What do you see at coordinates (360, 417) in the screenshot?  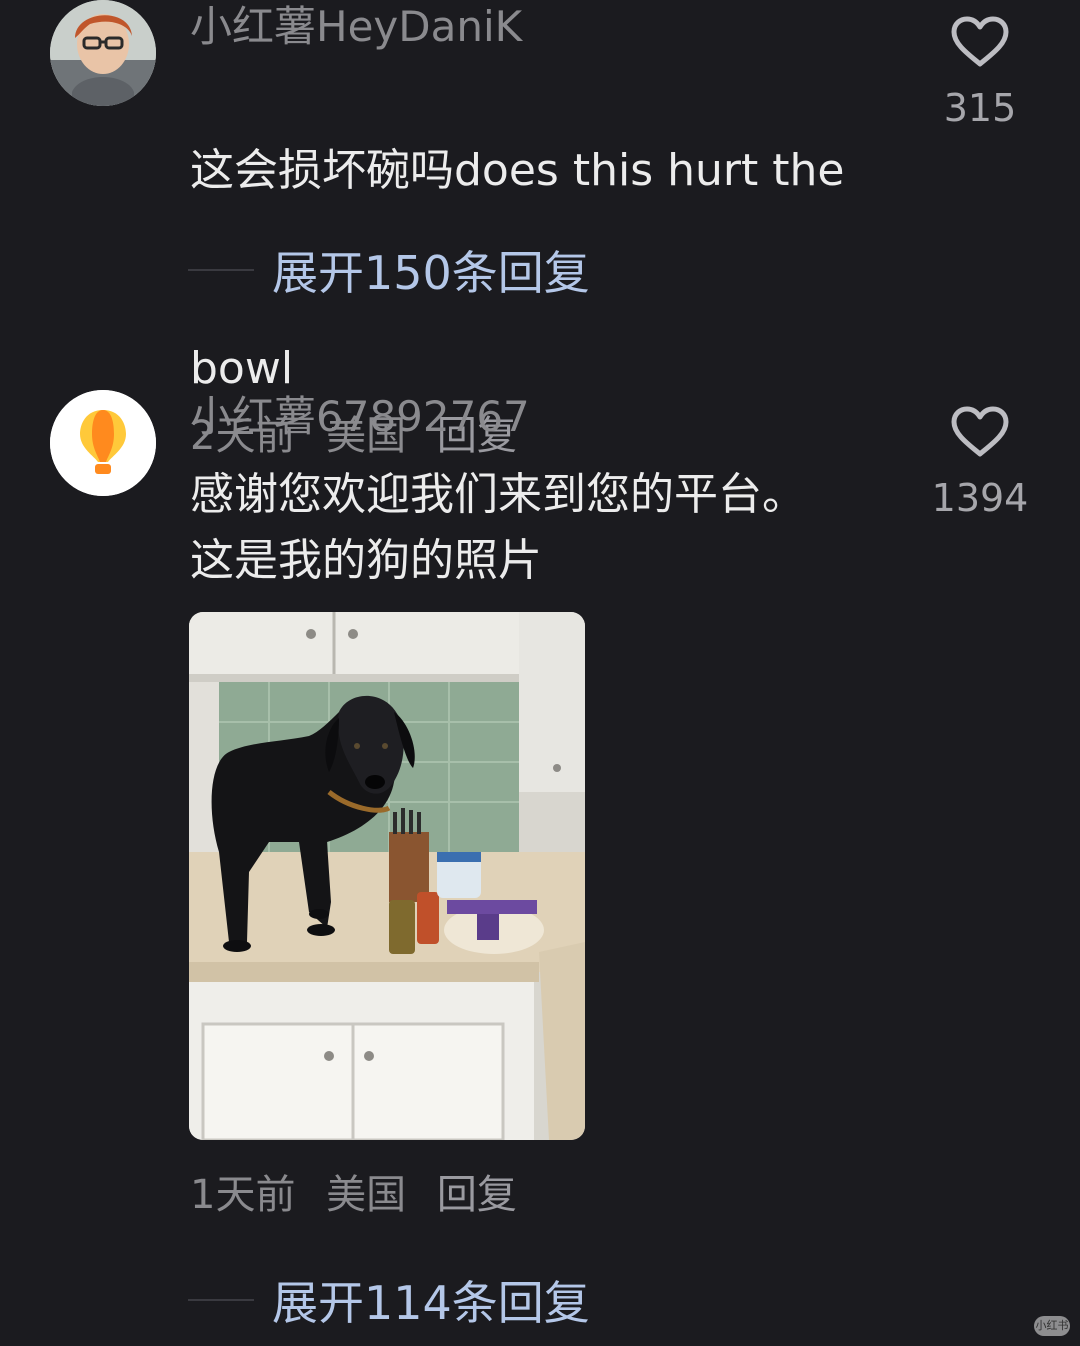 I see `comment-username: 小红薯67892767` at bounding box center [360, 417].